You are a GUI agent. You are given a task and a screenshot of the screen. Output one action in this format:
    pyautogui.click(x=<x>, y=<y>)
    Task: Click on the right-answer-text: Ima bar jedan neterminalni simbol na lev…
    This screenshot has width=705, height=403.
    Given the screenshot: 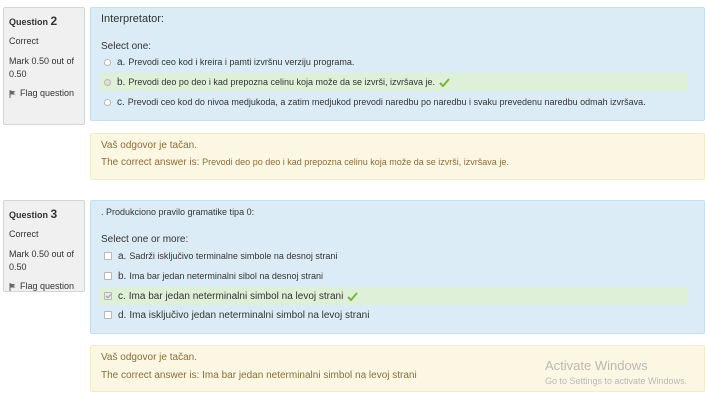 What is the action you would take?
    pyautogui.click(x=309, y=375)
    